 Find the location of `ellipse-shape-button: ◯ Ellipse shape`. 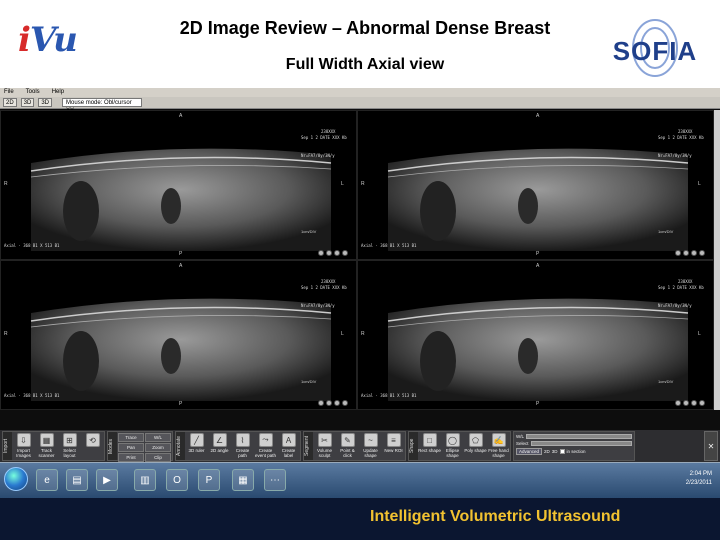

ellipse-shape-button: ◯ Ellipse shape is located at coordinates (452, 446).